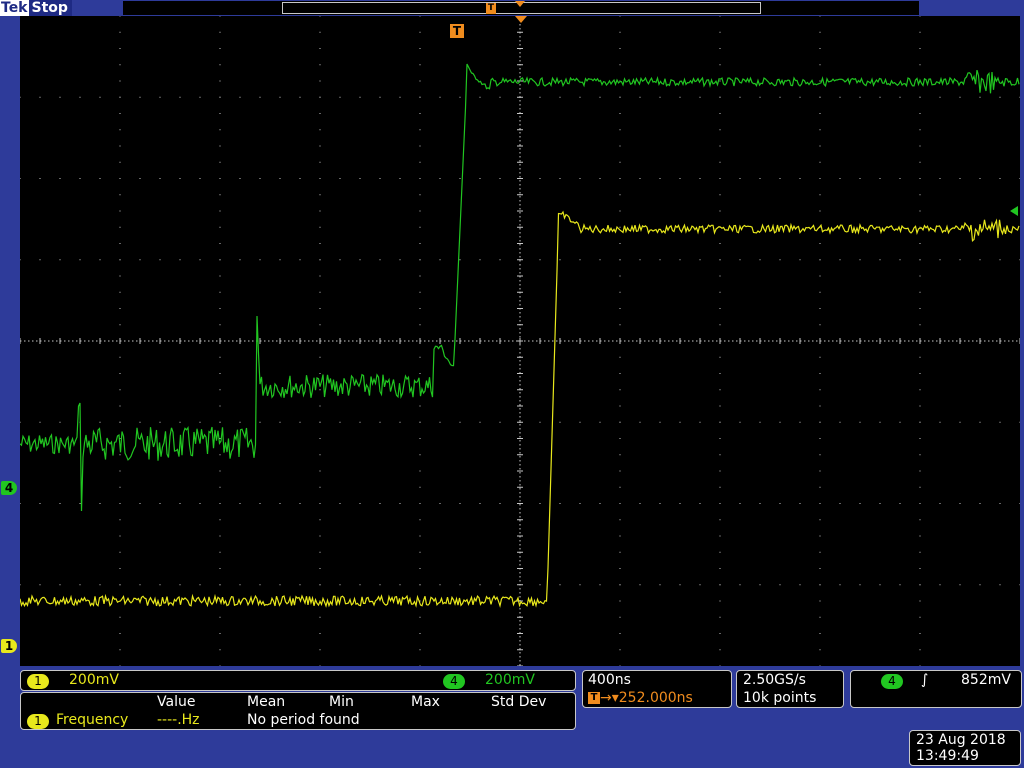 This screenshot has height=768, width=1024. What do you see at coordinates (94, 680) in the screenshot?
I see `ch1-scale: 200mV` at bounding box center [94, 680].